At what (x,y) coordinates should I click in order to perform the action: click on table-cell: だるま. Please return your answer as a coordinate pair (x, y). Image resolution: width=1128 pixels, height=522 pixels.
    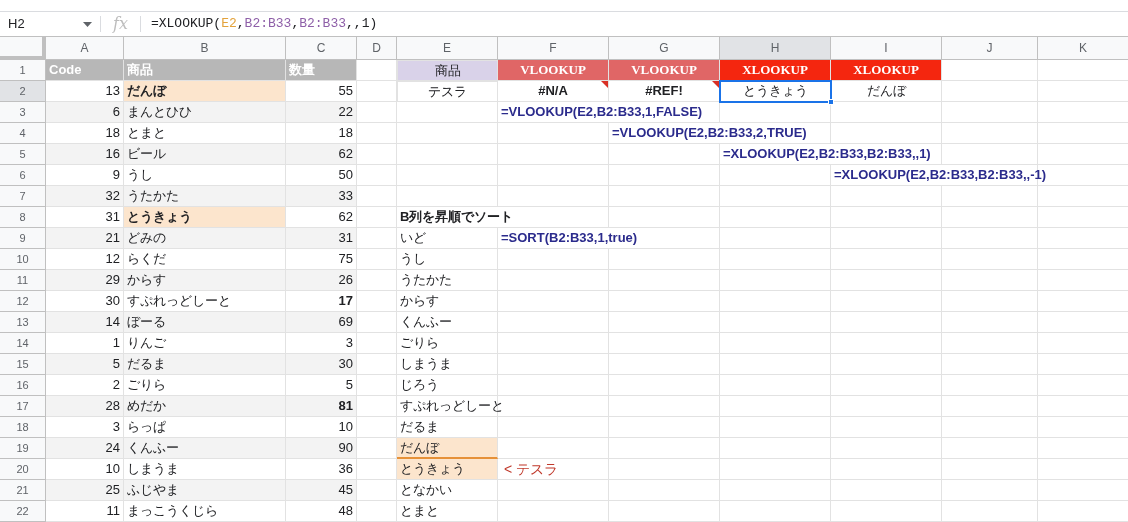
    Looking at the image, I should click on (205, 364).